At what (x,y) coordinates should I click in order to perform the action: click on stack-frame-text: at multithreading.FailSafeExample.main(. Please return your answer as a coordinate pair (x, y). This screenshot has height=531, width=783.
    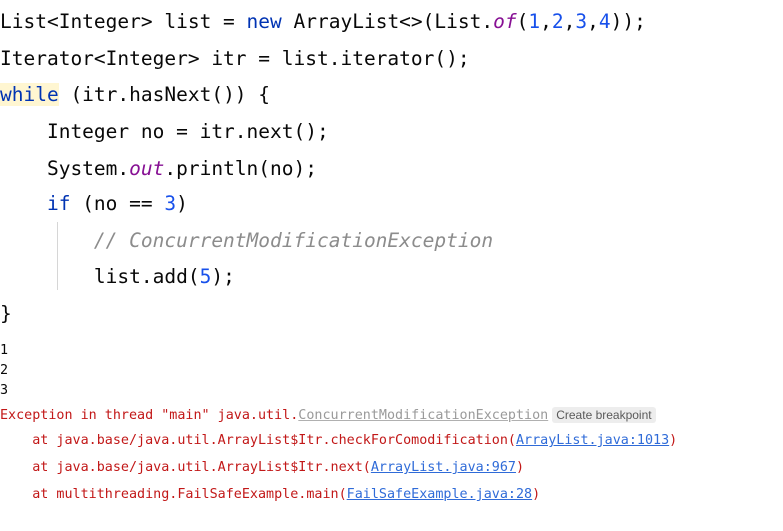
    Looking at the image, I should click on (173, 494).